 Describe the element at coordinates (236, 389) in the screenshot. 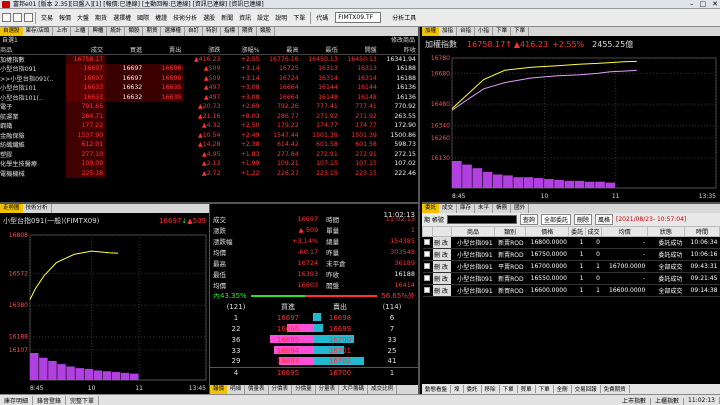

I see `tab-item: 明細` at that location.